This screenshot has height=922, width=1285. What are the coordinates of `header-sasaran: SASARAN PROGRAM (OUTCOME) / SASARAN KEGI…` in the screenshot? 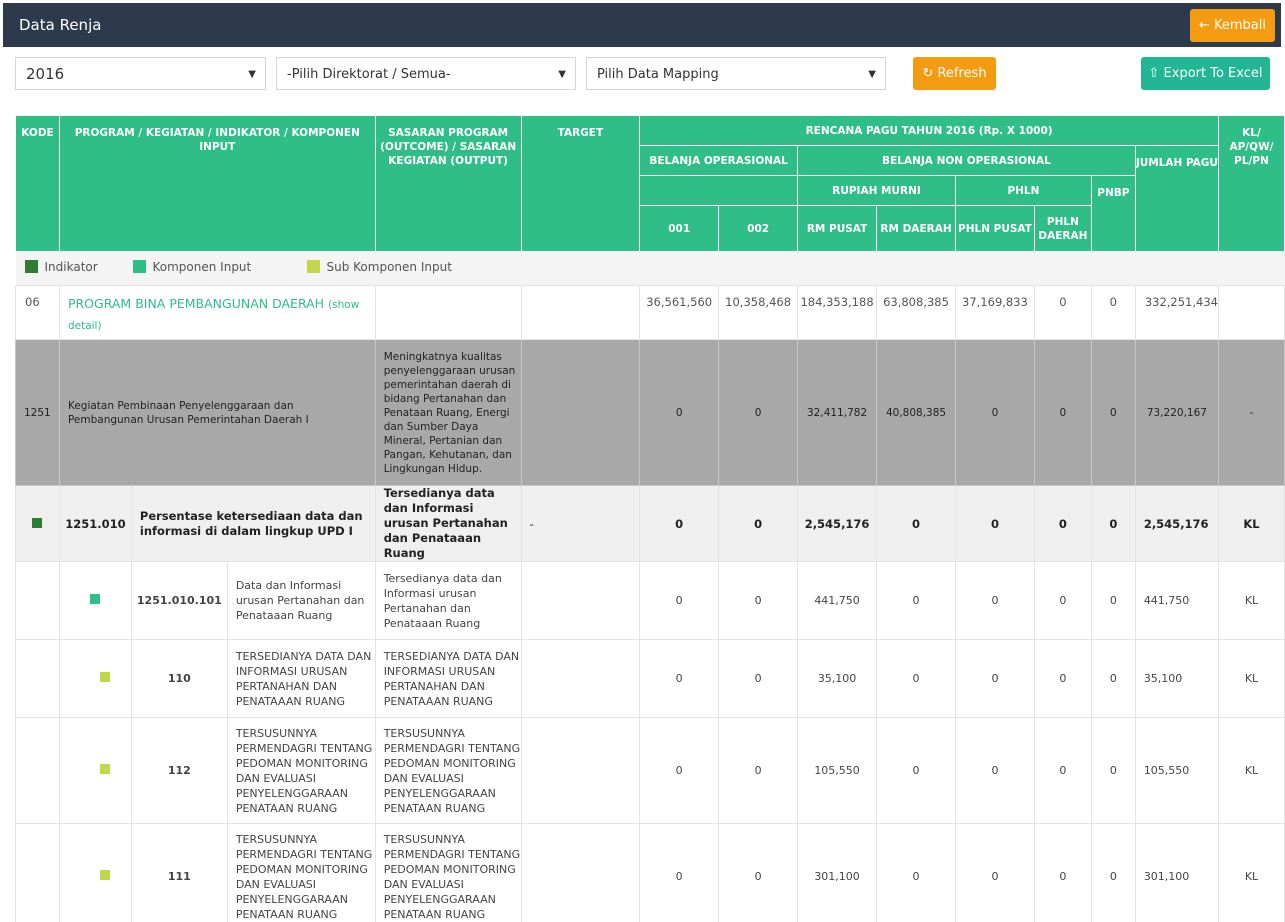 It's located at (448, 183).